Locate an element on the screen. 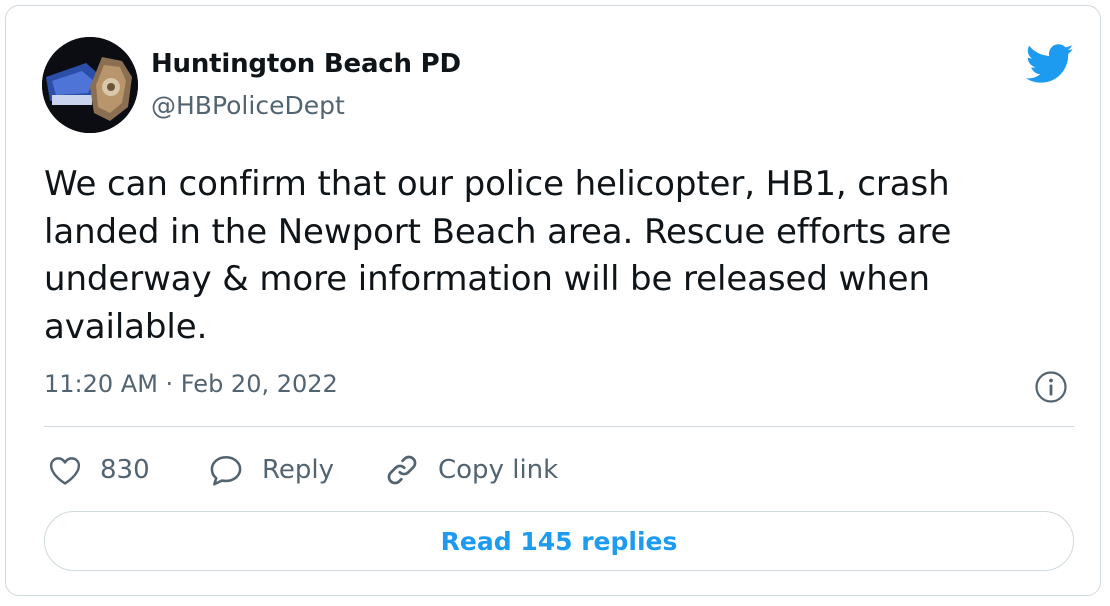 The height and width of the screenshot is (606, 1110). copy-link-label: Copy link is located at coordinates (498, 470).